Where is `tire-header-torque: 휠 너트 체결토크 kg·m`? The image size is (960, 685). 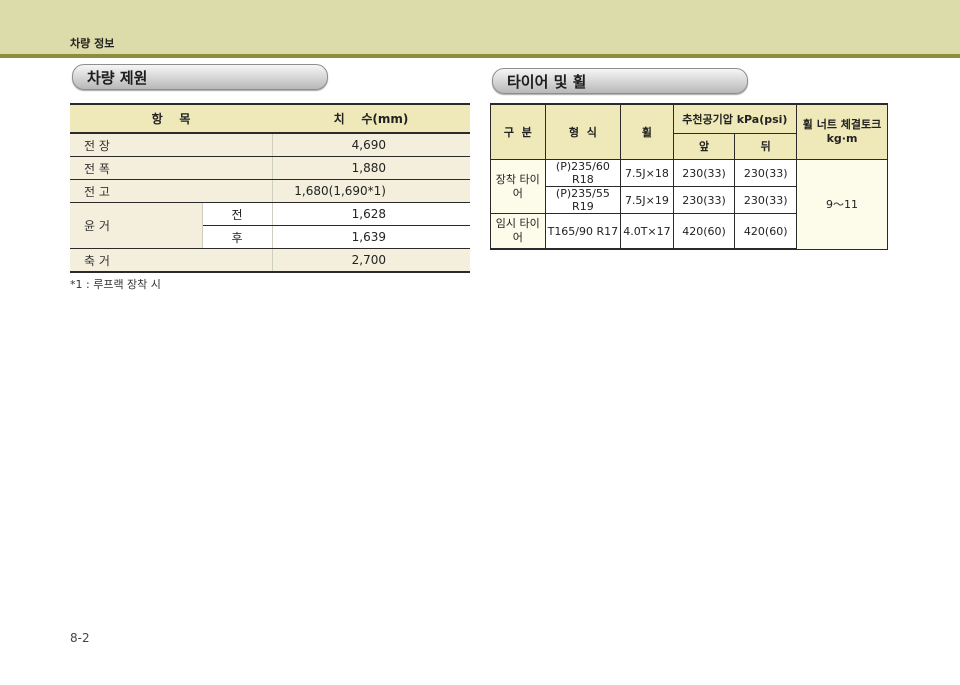 tire-header-torque: 휠 너트 체결토크 kg·m is located at coordinates (842, 131).